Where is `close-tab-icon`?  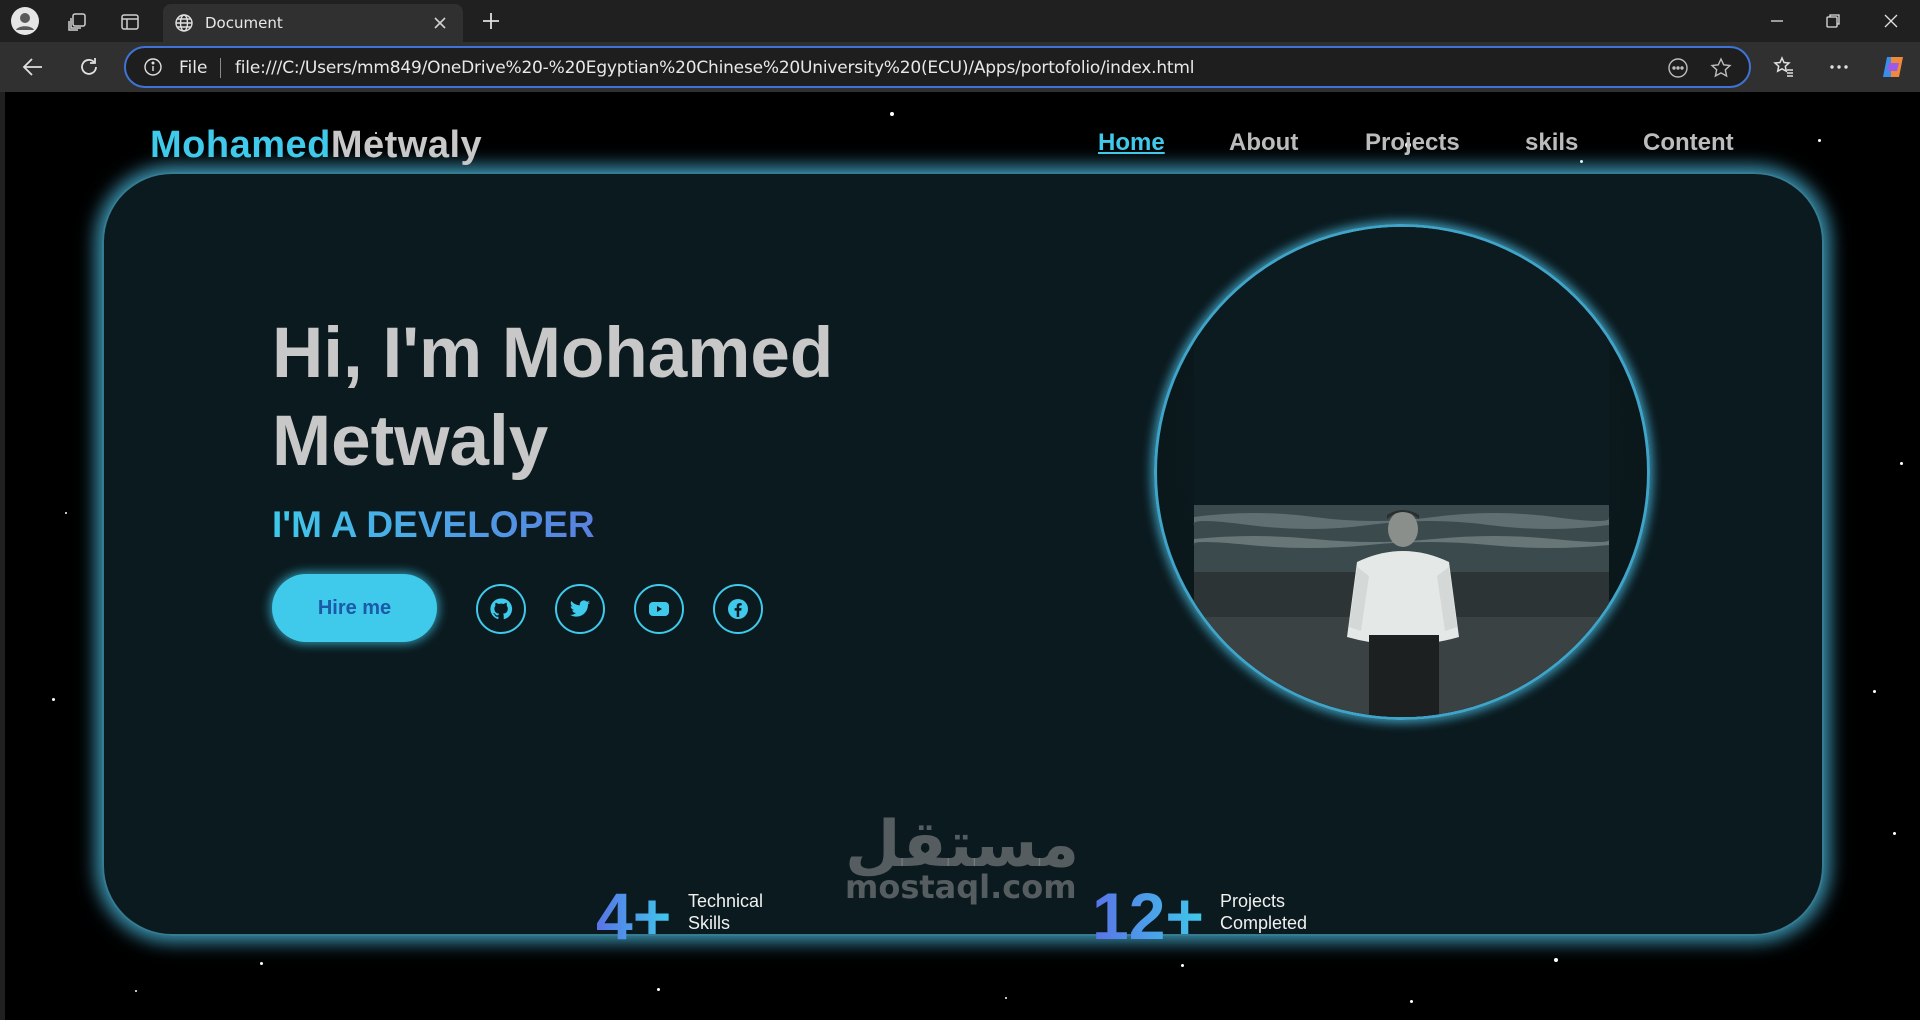 close-tab-icon is located at coordinates (440, 23).